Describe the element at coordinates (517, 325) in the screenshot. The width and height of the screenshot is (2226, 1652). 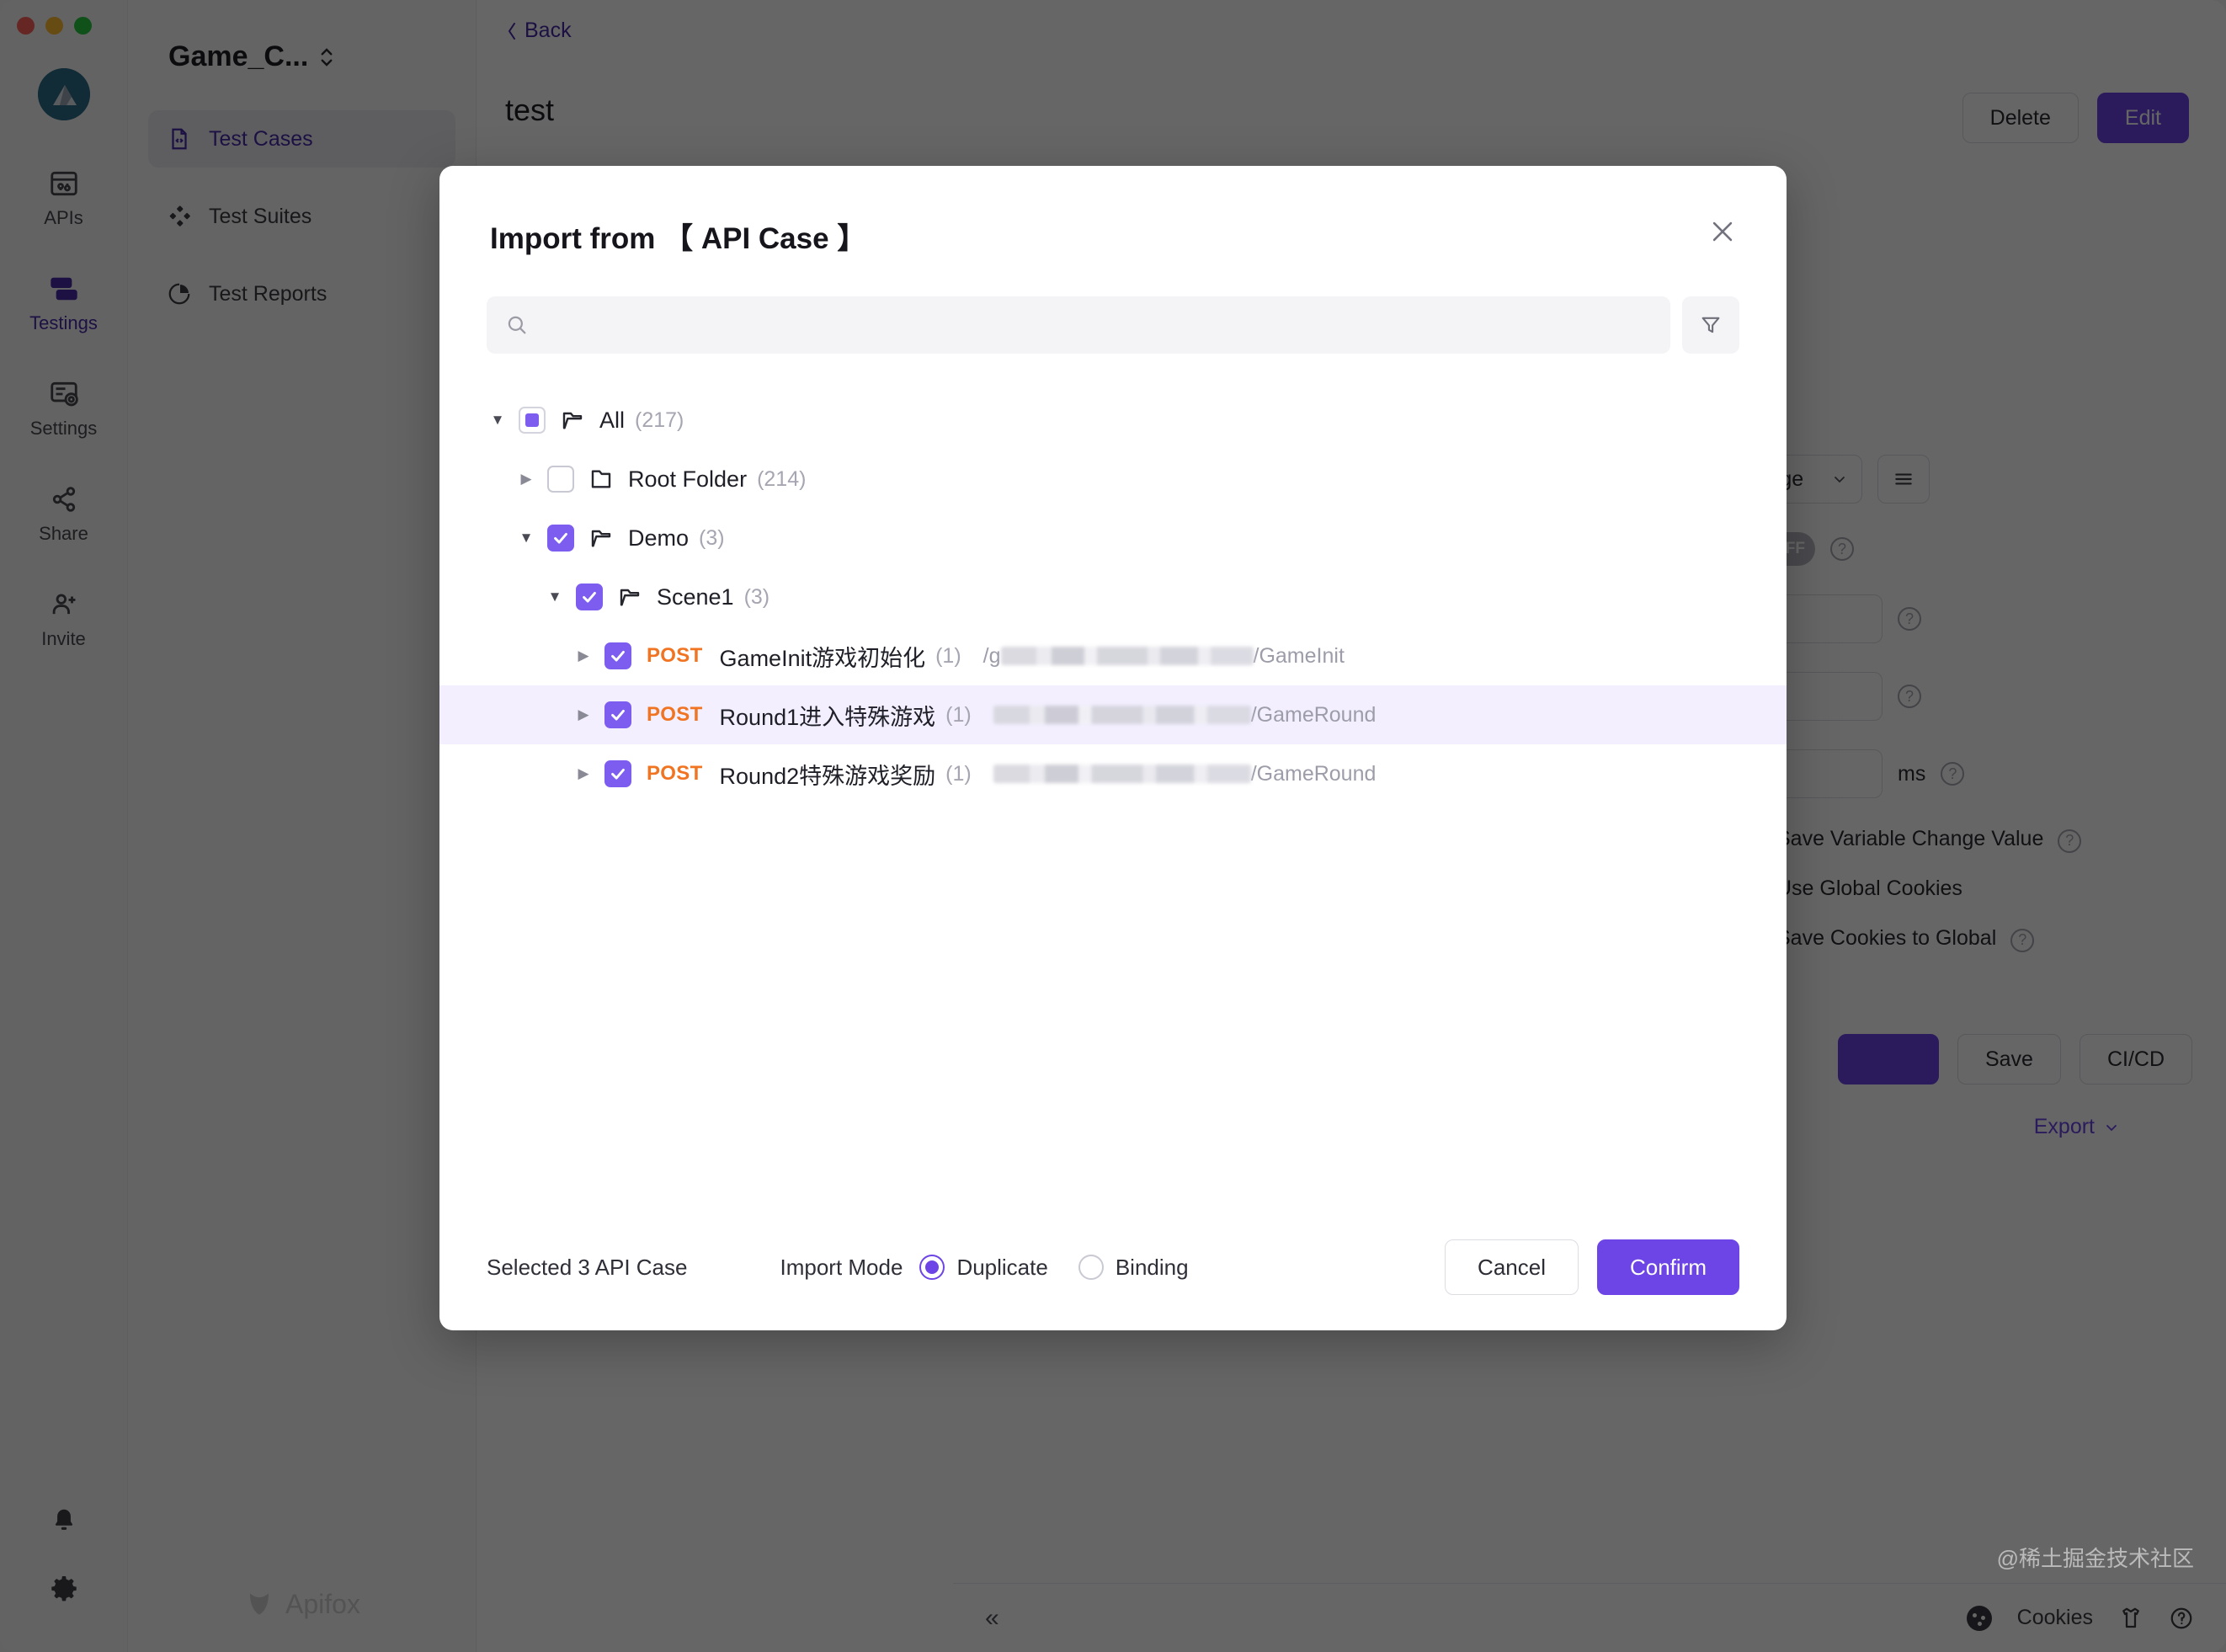
I see `search-icon` at that location.